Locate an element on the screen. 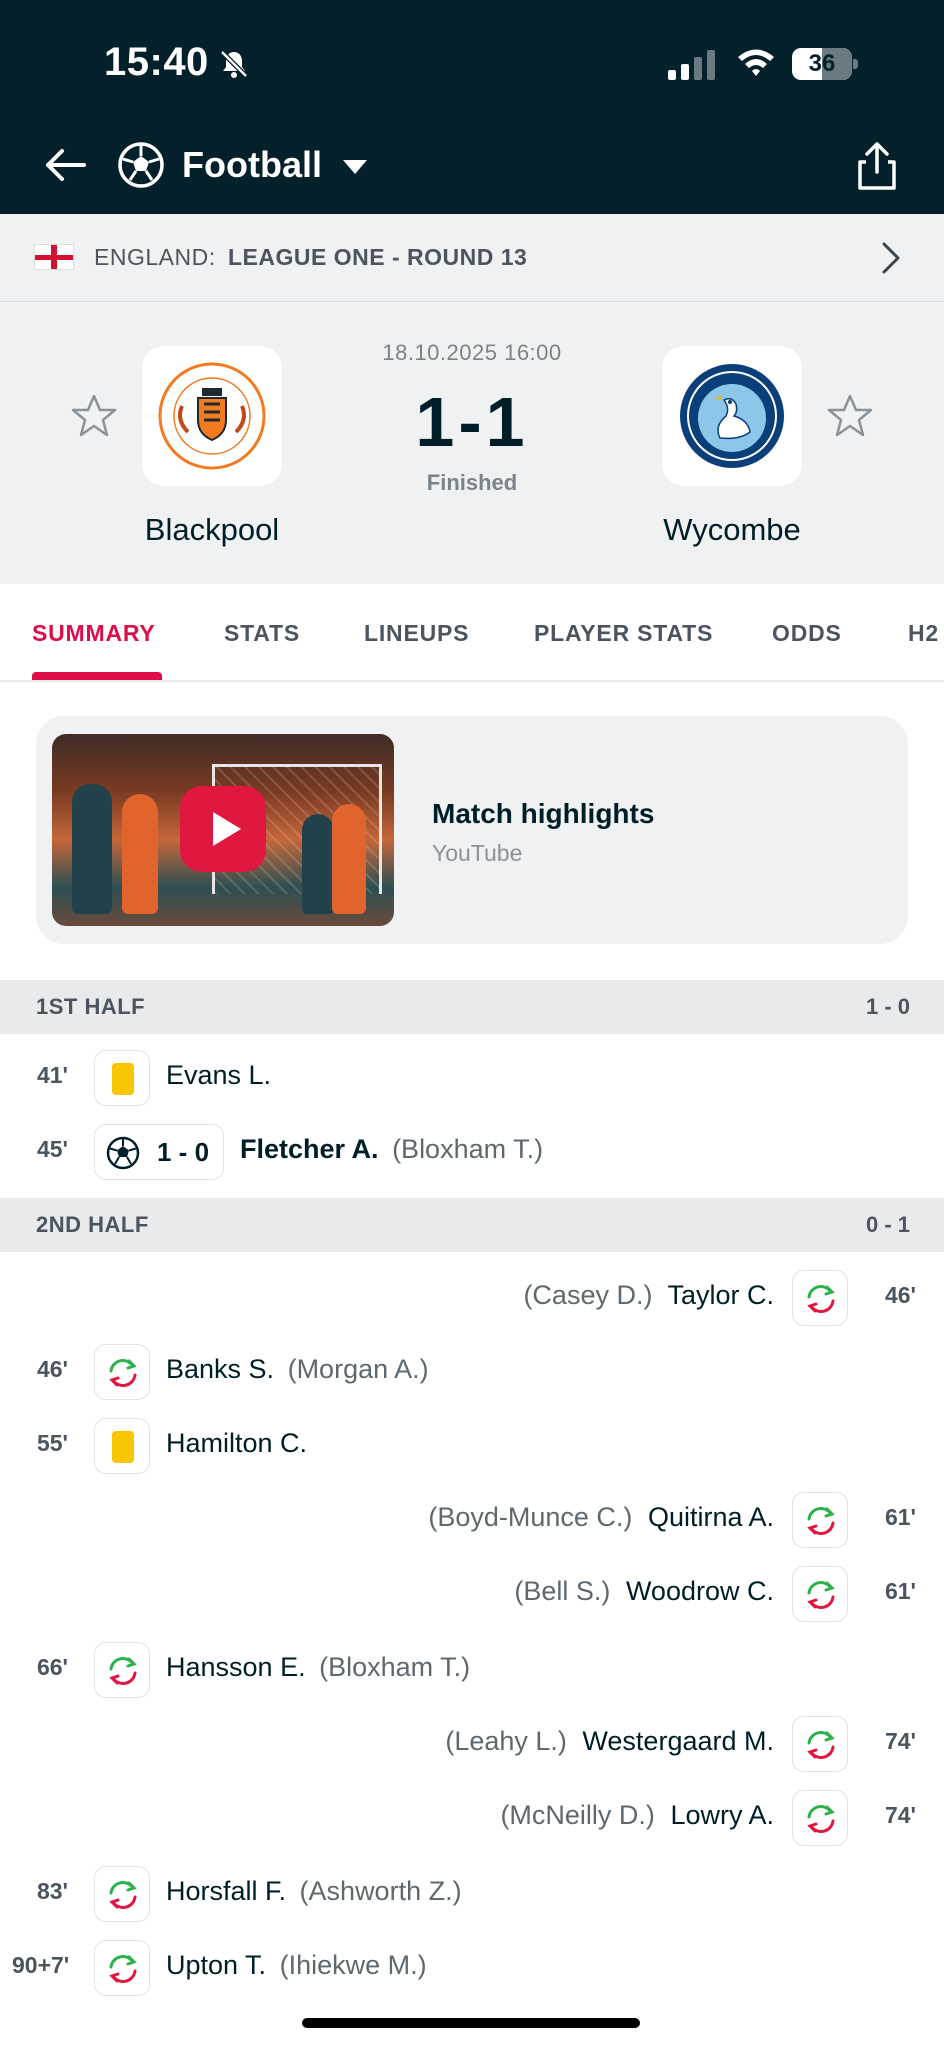 This screenshot has width=944, height=2046. event-row: 46' Banks S. (Morgan A.) is located at coordinates (472, 1372).